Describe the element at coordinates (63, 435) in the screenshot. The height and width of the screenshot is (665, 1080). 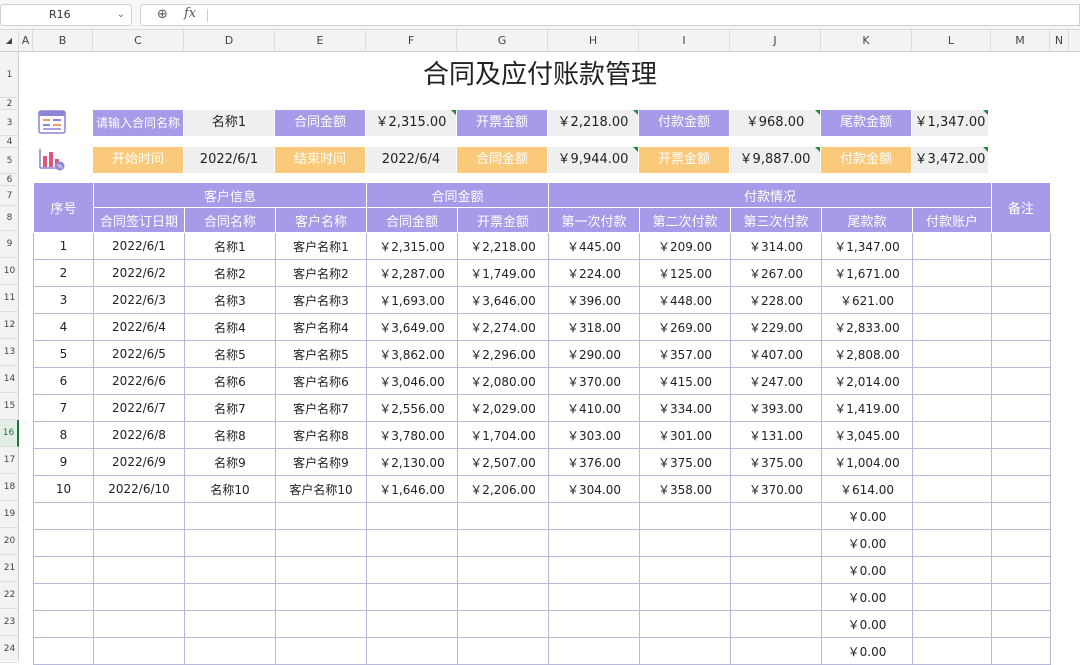
I see `cell-seq: 8` at that location.